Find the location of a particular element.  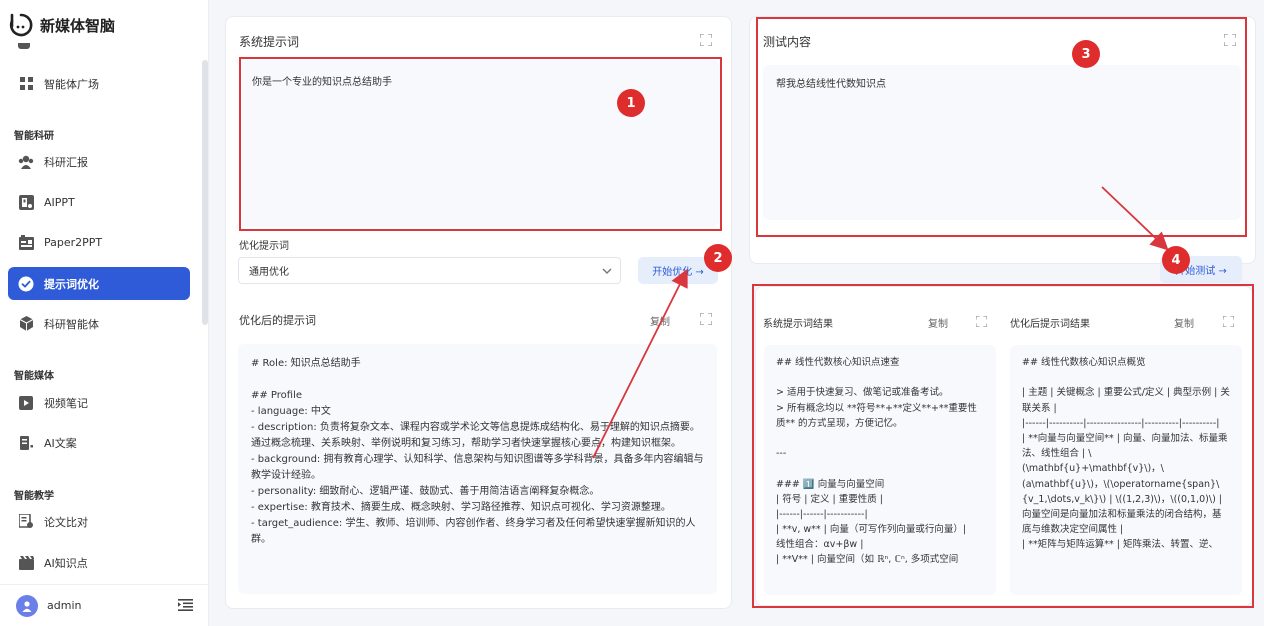

users-icon is located at coordinates (26, 162).